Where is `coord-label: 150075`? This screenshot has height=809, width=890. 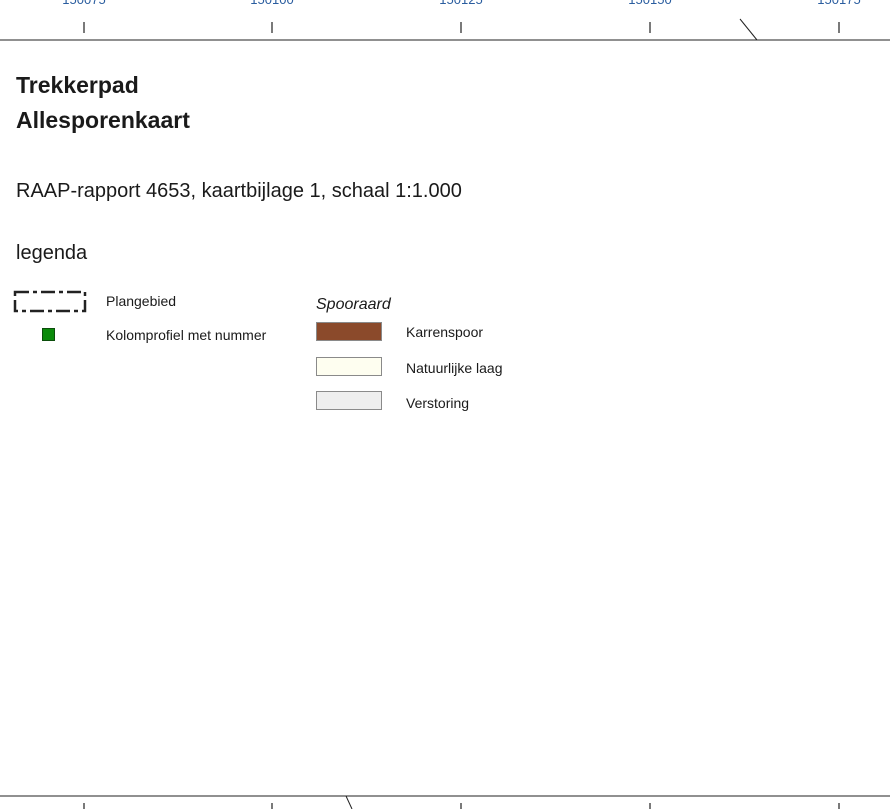
coord-label: 150075 is located at coordinates (83, 3).